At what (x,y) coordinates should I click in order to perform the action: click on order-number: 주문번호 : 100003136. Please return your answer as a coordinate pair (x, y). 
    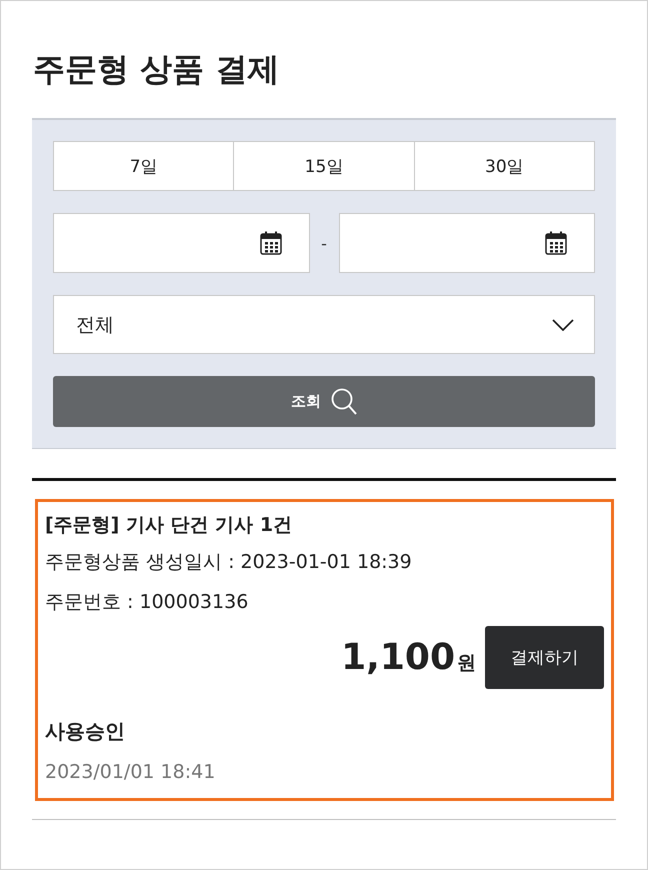
    Looking at the image, I should click on (147, 602).